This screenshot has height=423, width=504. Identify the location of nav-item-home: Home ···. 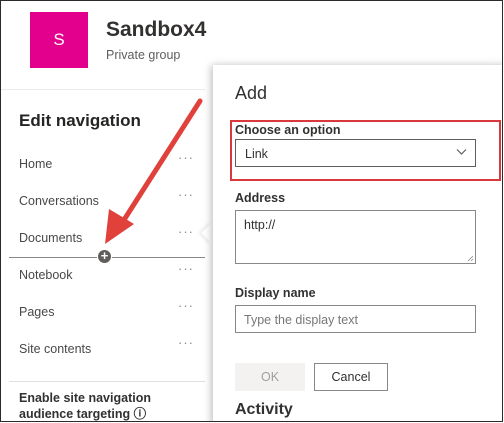
(103, 164).